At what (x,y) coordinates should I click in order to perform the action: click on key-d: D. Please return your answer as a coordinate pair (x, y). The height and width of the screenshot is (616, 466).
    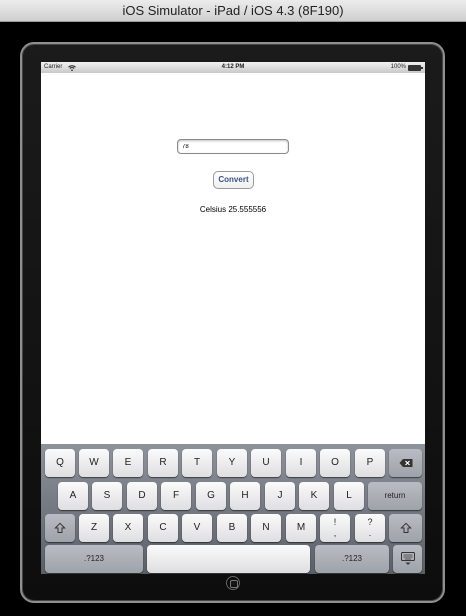
    Looking at the image, I should click on (142, 496).